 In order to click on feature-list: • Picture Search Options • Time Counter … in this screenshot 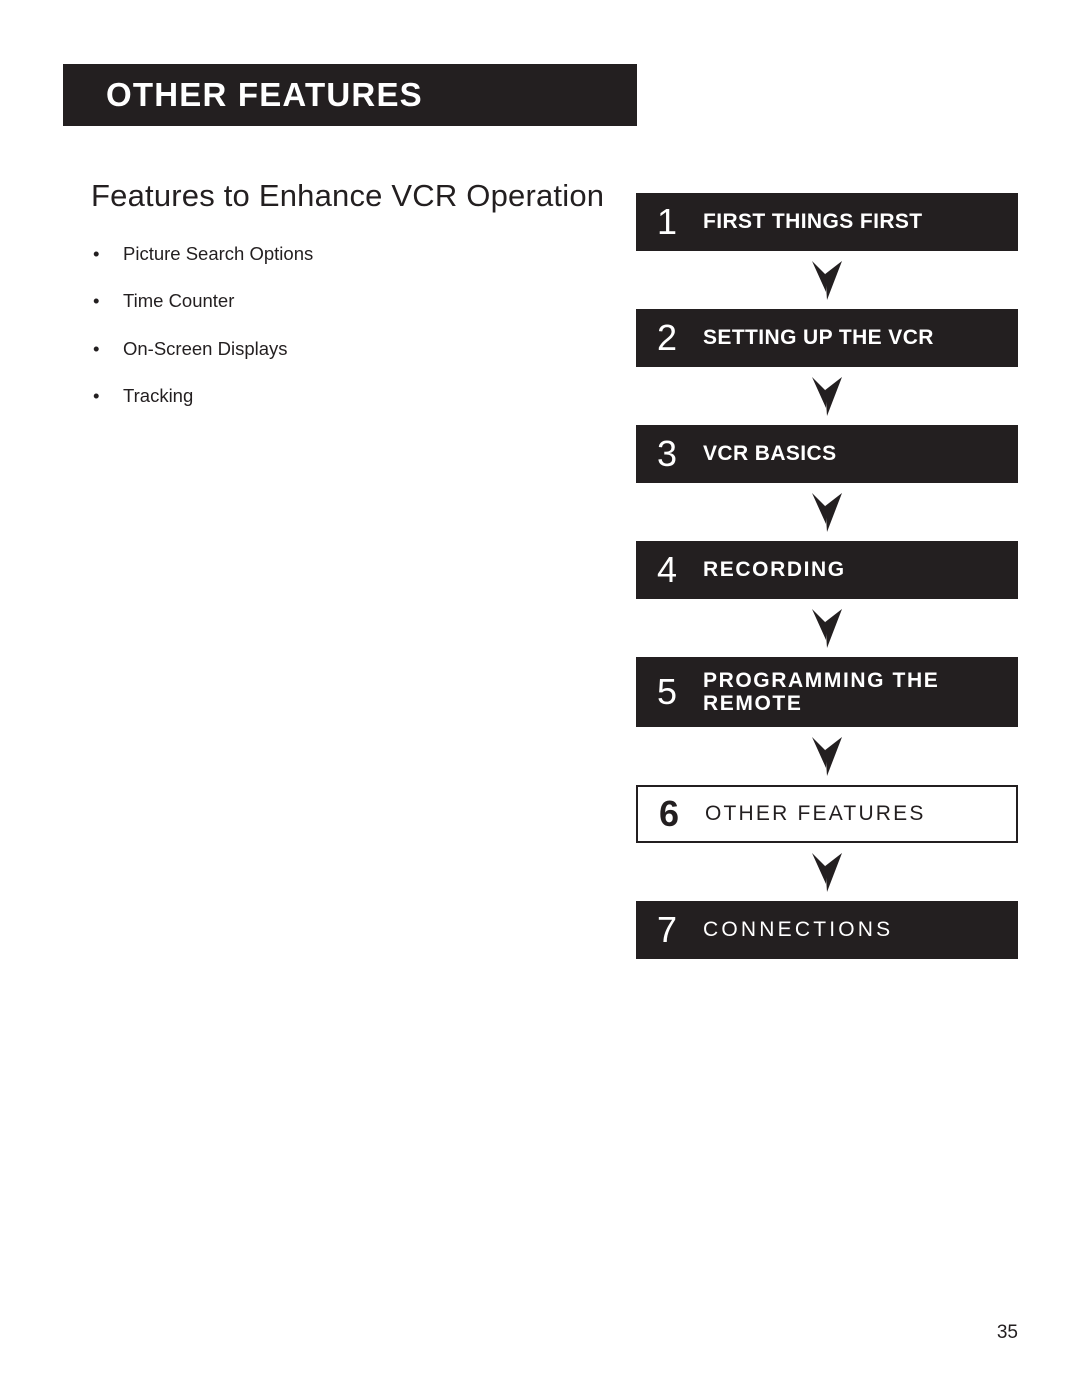, I will do `click(335, 325)`.